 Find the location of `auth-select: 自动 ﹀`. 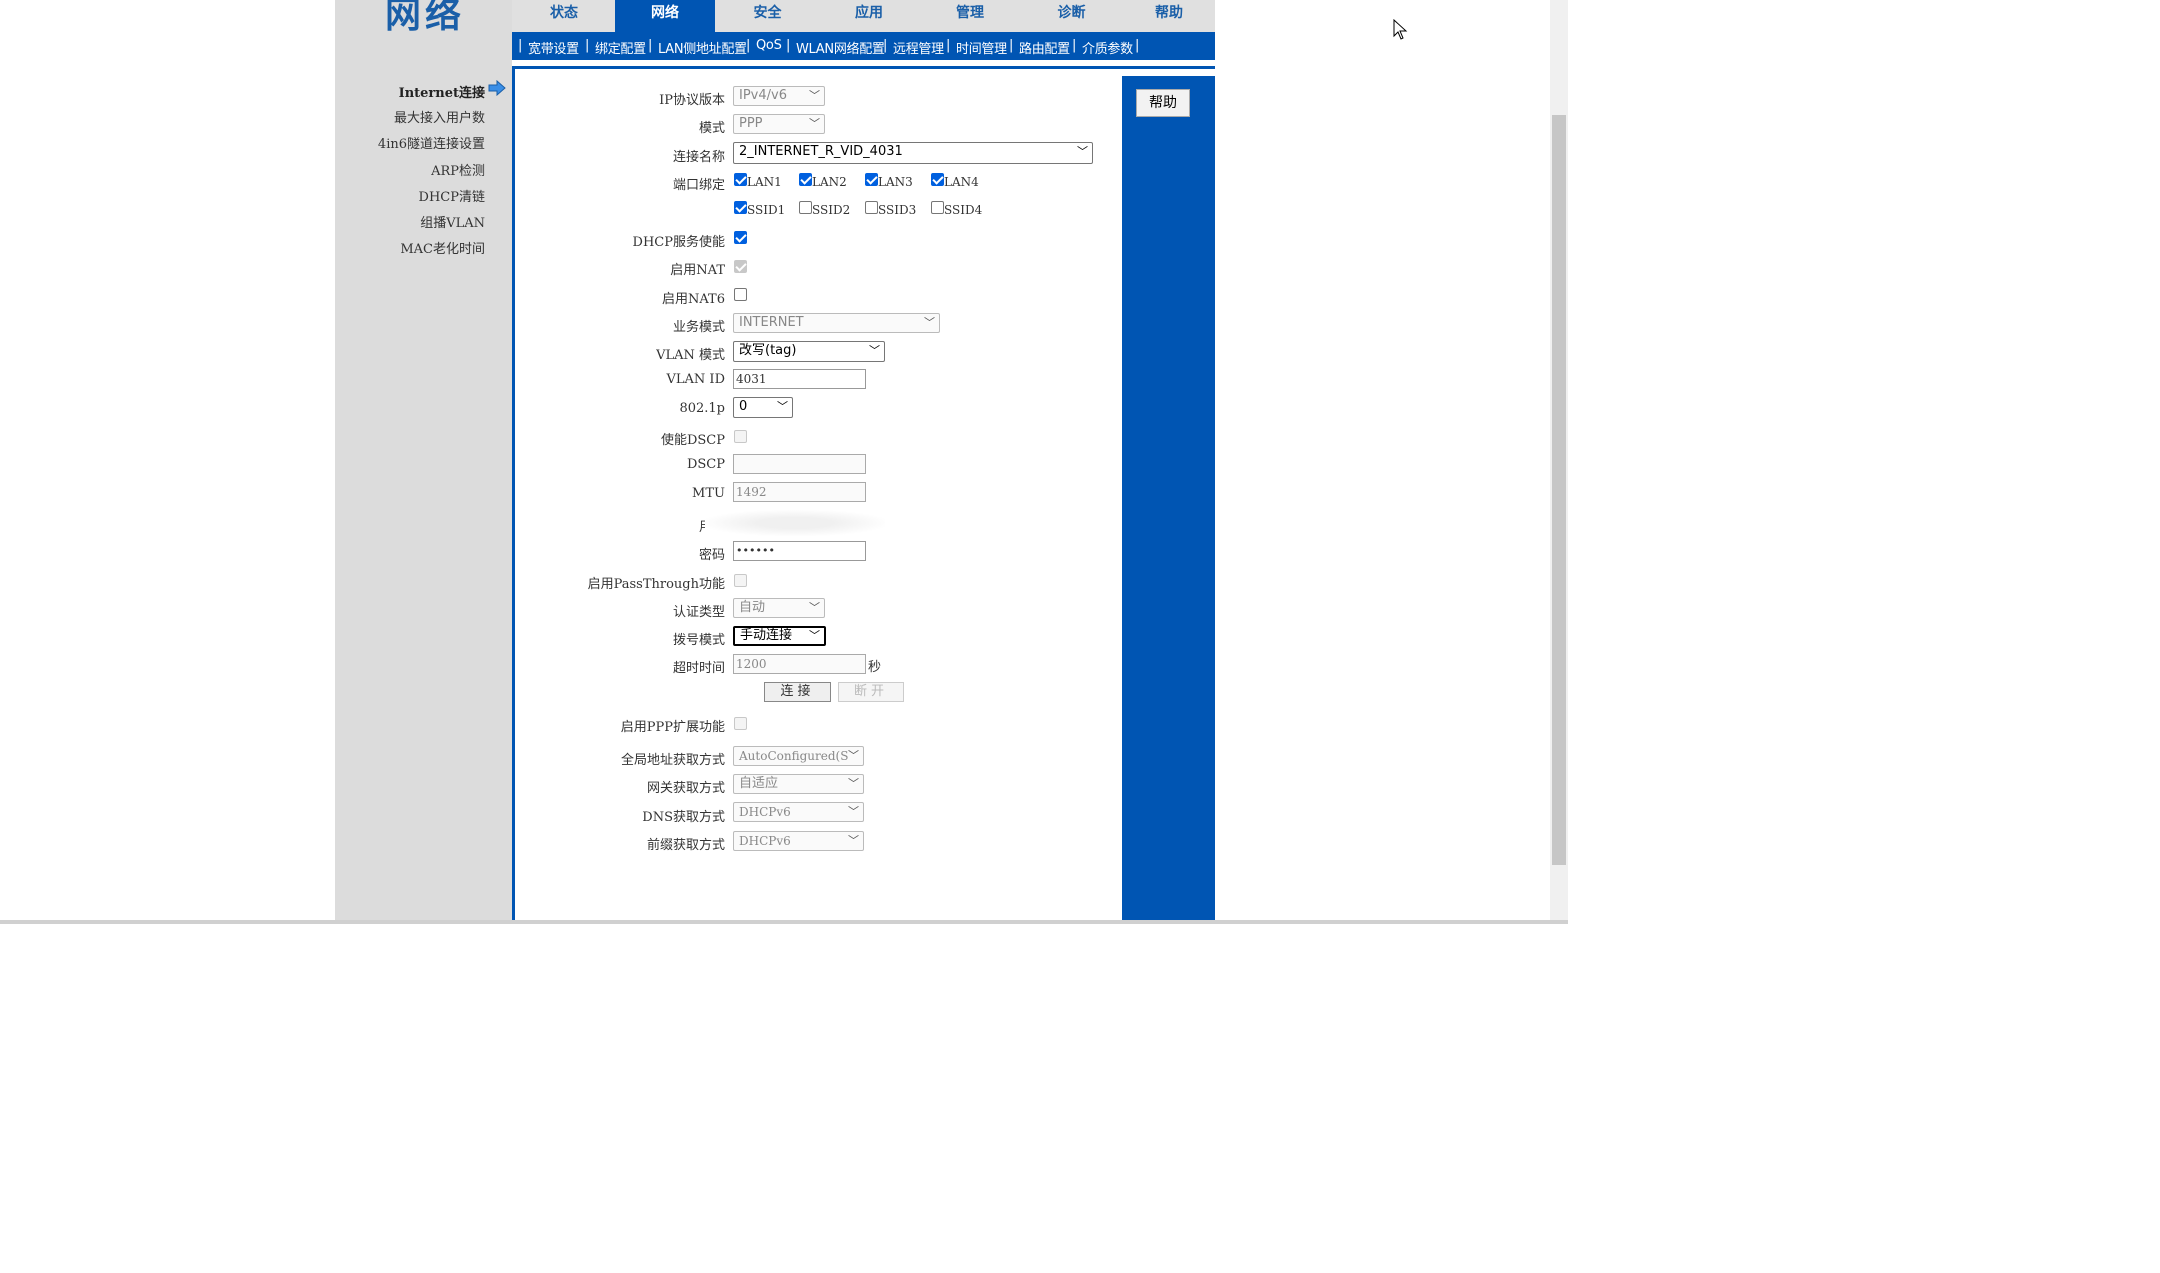

auth-select: 自动 ﹀ is located at coordinates (779, 608).